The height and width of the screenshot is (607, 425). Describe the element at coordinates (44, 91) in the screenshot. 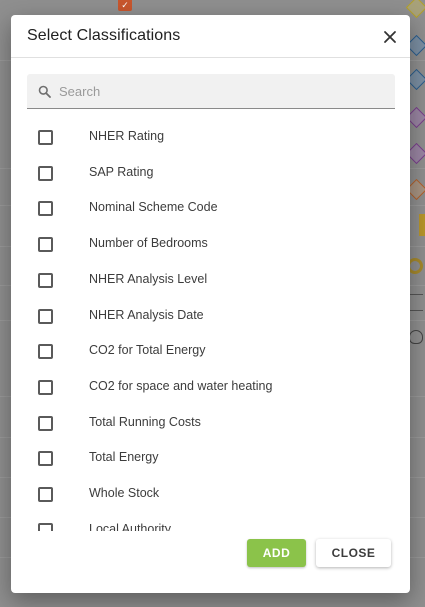

I see `search-icon` at that location.